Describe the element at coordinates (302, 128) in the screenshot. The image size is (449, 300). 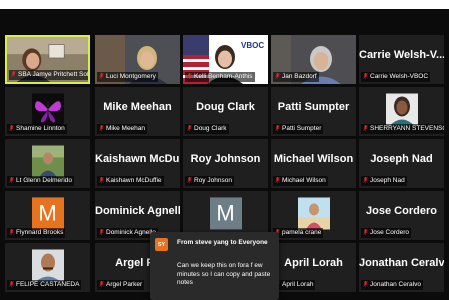
I see `participant-name: Patti Sumpter` at that location.